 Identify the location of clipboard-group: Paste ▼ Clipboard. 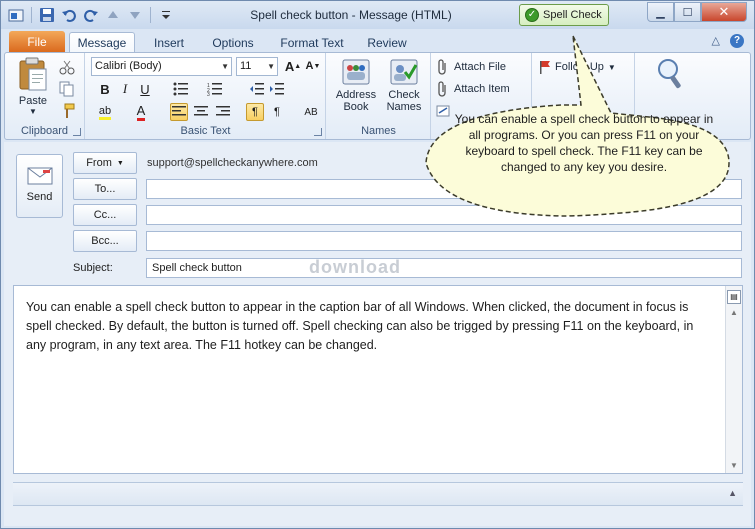
(45, 96).